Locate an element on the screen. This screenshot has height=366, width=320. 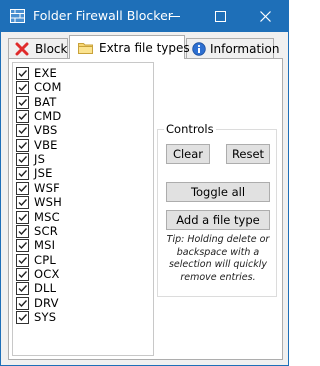
minimize-icon is located at coordinates (175, 16).